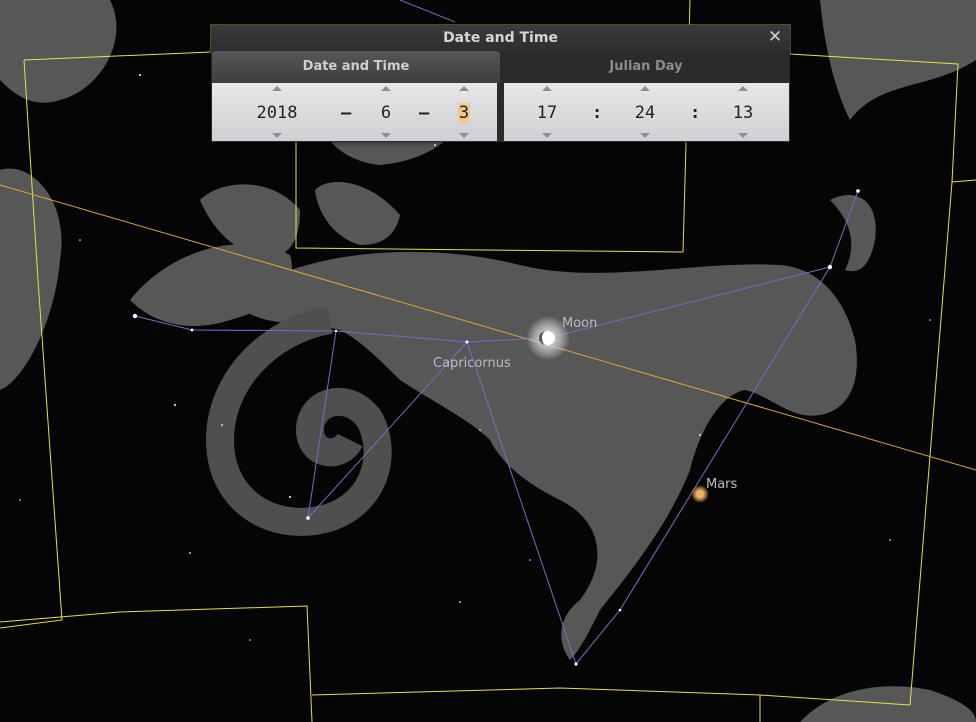  I want to click on capricornus-label: Capricornus, so click(472, 363).